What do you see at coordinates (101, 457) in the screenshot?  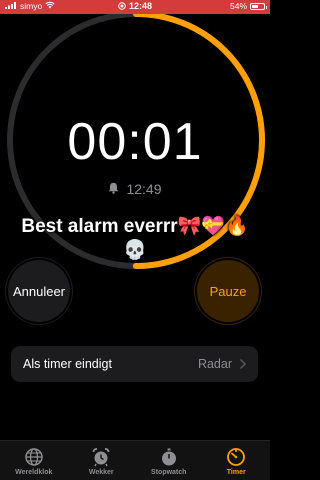 I see `alarm-clock-icon` at bounding box center [101, 457].